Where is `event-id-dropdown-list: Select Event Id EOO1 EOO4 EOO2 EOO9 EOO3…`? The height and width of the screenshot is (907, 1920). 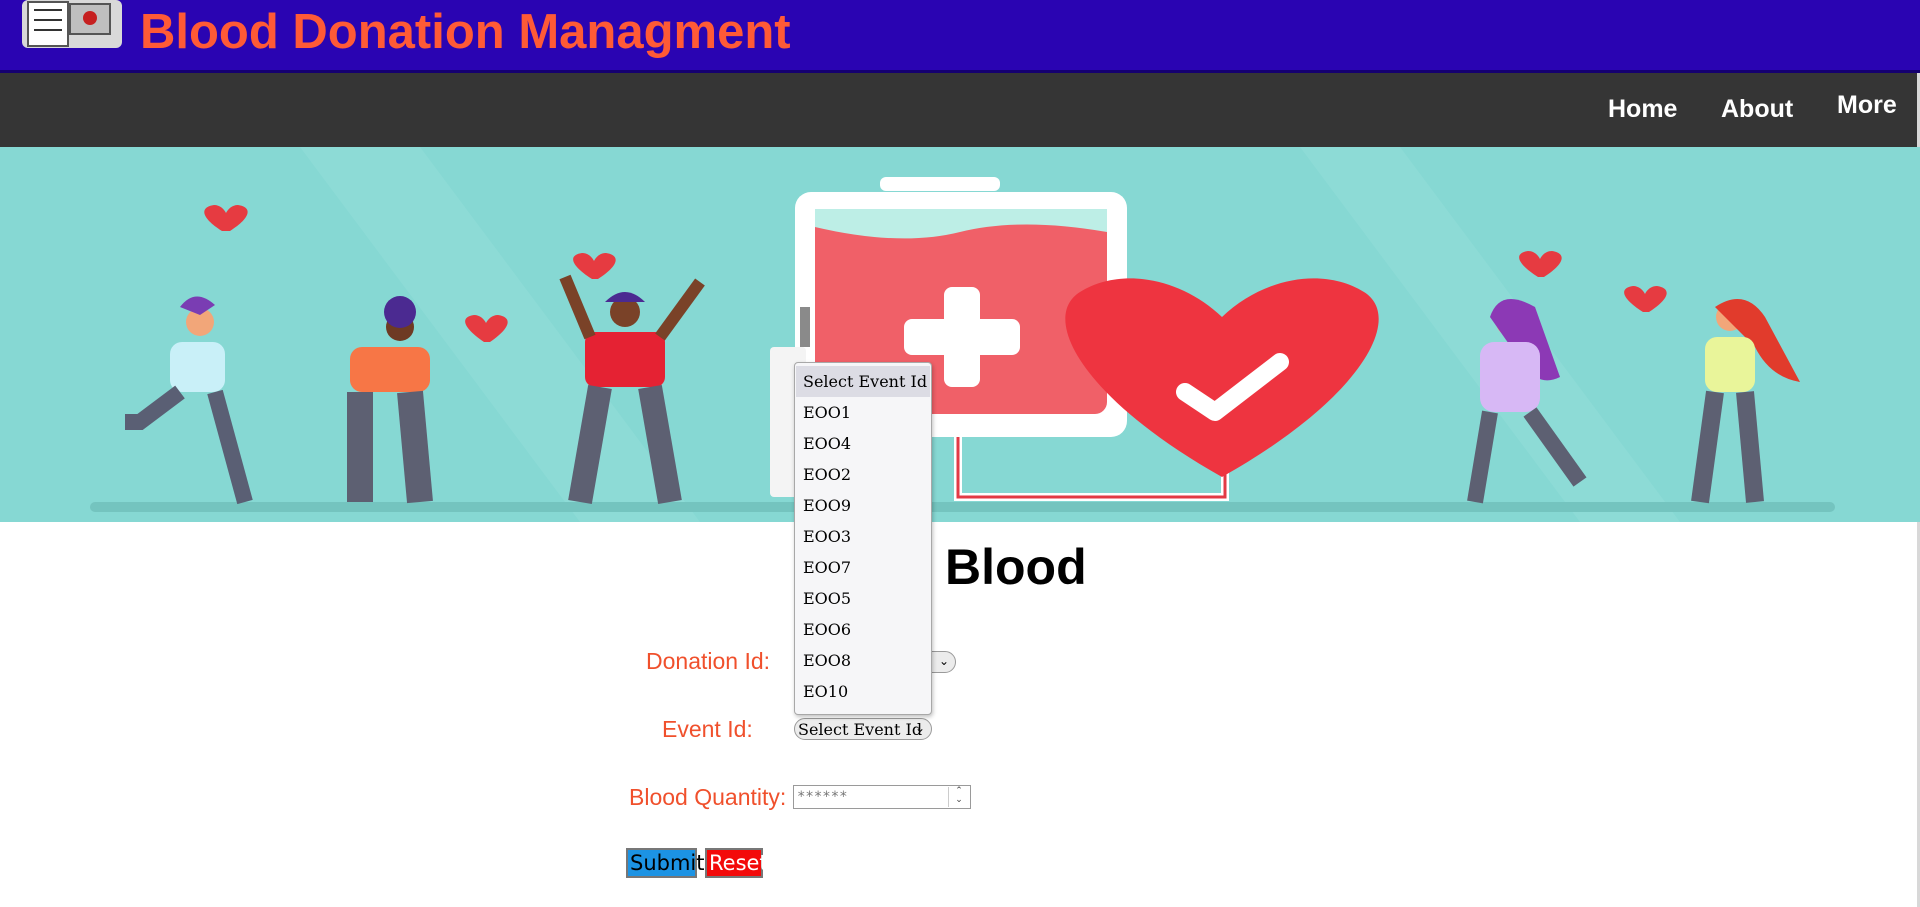
event-id-dropdown-list: Select Event Id EOO1 EOO4 EOO2 EOO9 EOO3… is located at coordinates (863, 538).